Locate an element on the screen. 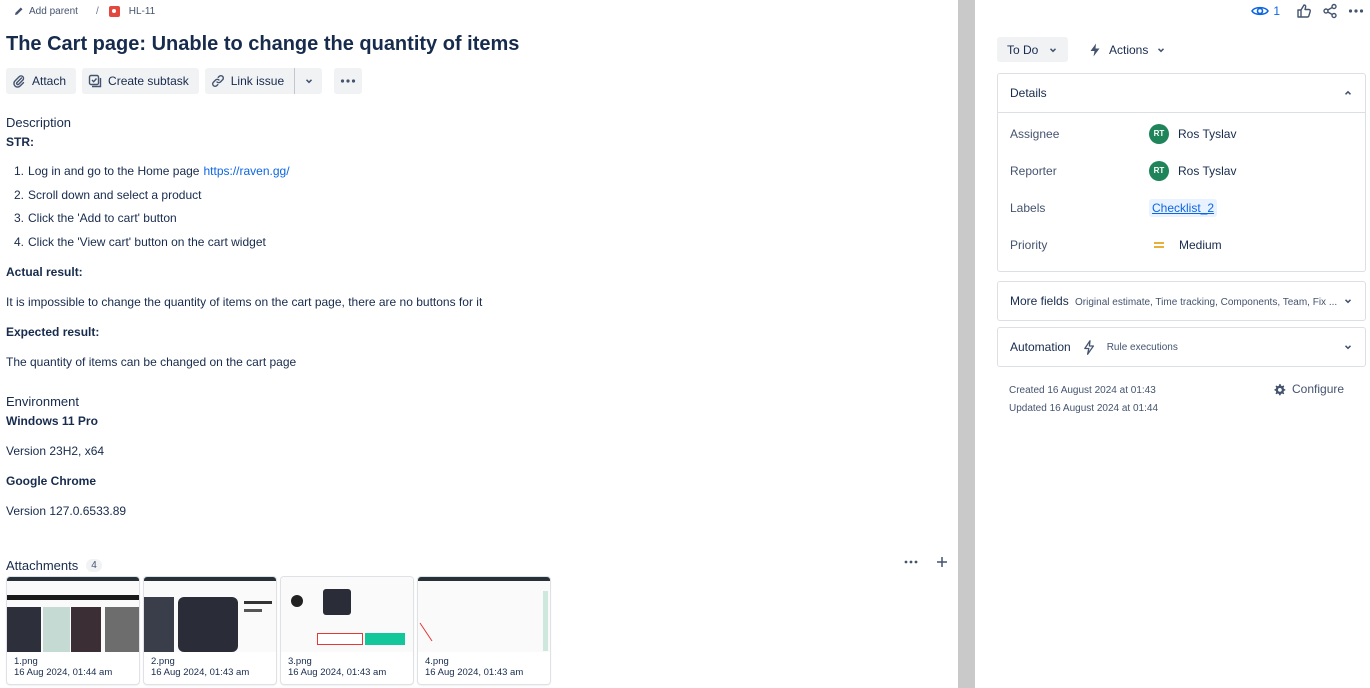  reporter-value: Ros Tyslav is located at coordinates (1207, 171).